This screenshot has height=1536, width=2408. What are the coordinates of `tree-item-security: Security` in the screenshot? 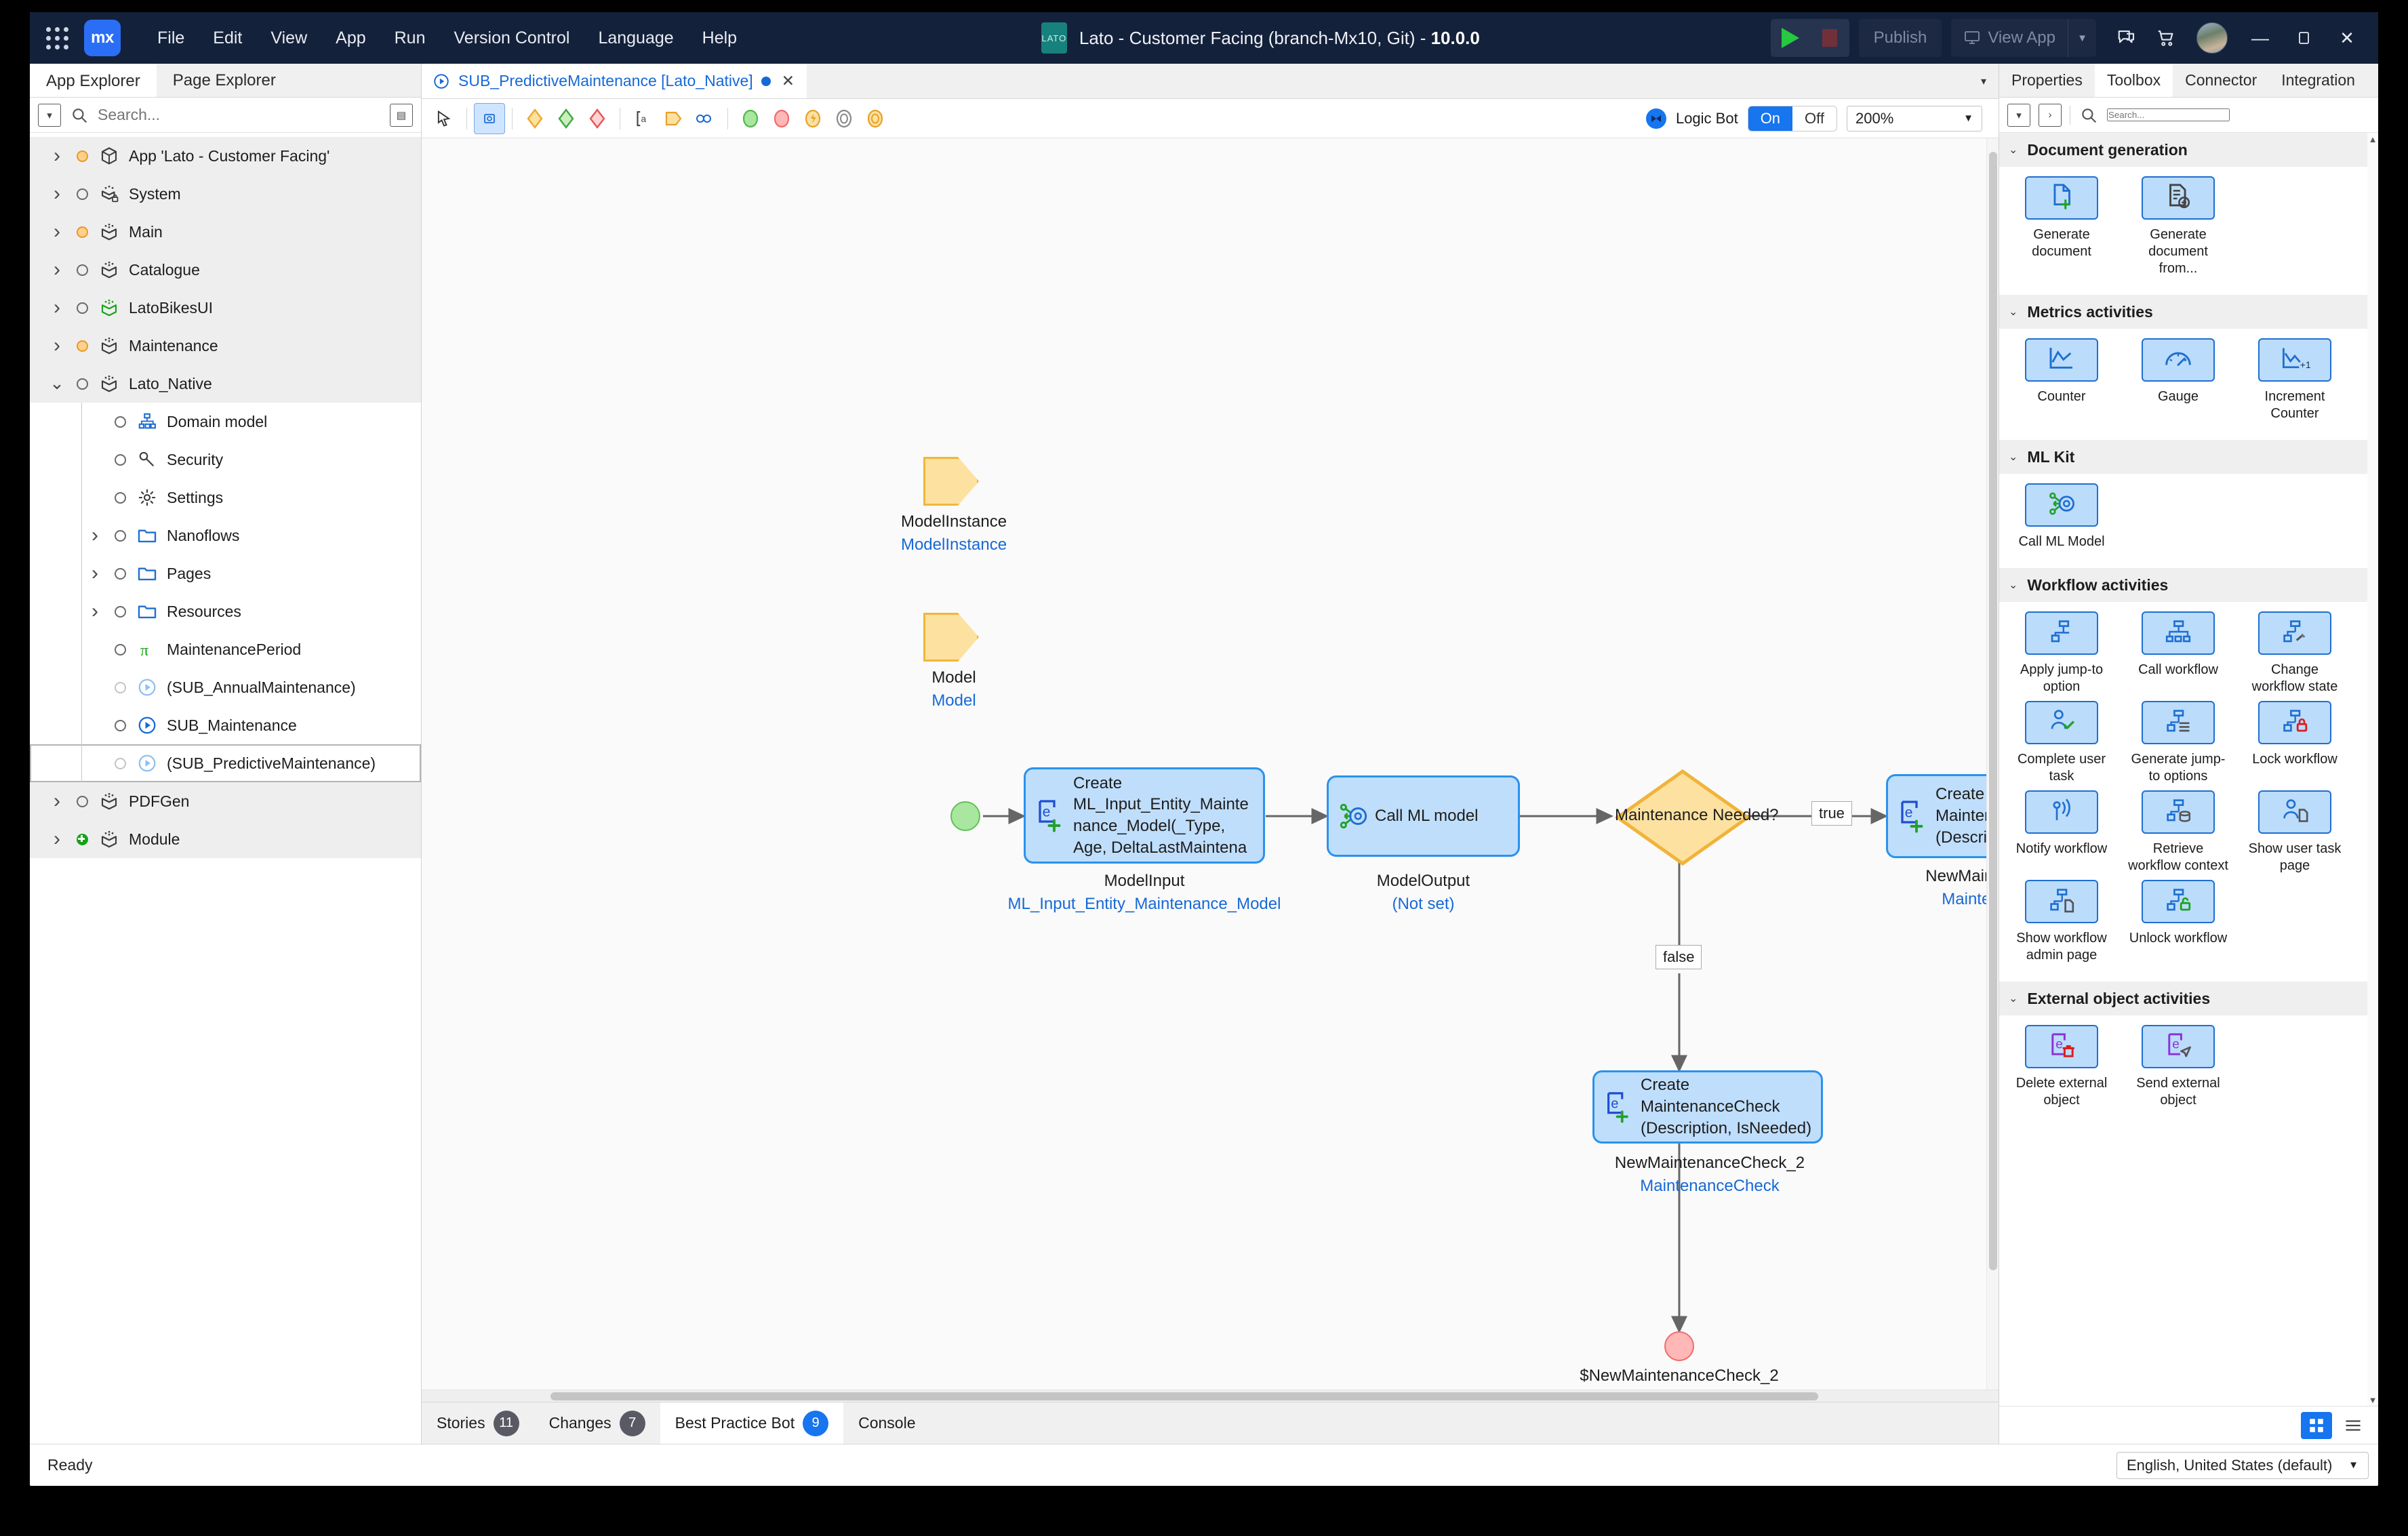 It's located at (225, 460).